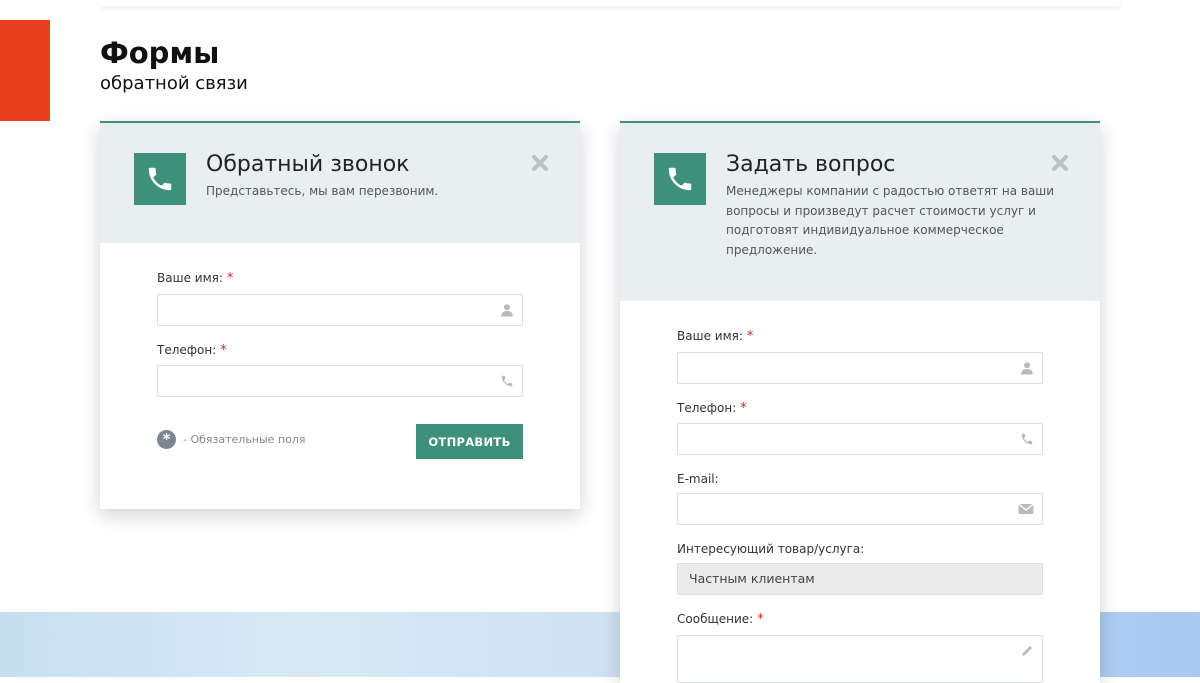 The image size is (1200, 683). What do you see at coordinates (469, 441) in the screenshot?
I see `submit-button: ОТПРАВИТЬ` at bounding box center [469, 441].